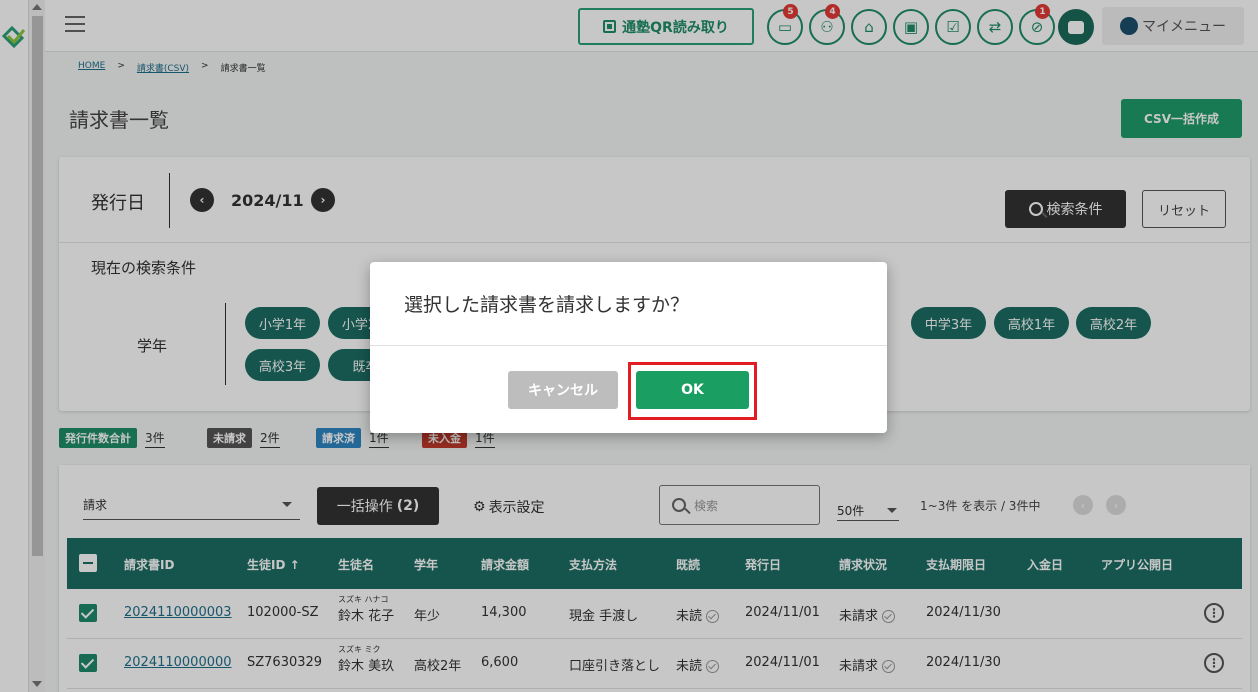 The width and height of the screenshot is (1258, 692). Describe the element at coordinates (692, 390) in the screenshot. I see `ok-button: OK` at that location.